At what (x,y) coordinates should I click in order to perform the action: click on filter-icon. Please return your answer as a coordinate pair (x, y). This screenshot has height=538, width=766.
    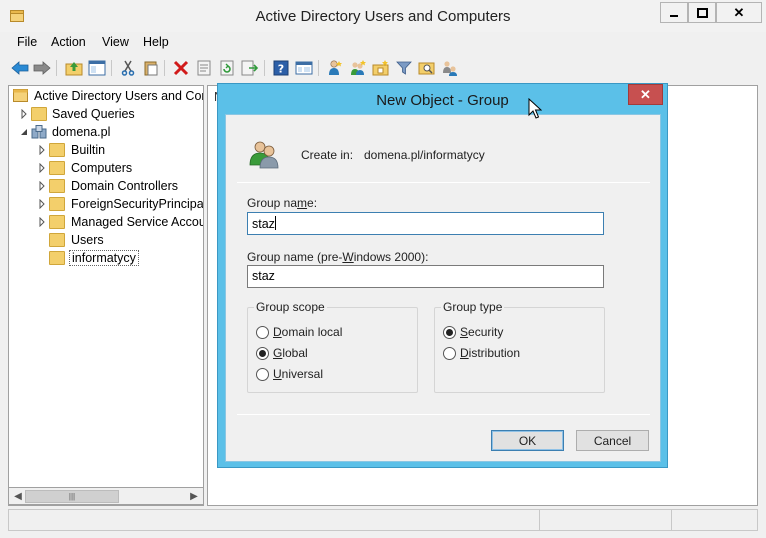
    Looking at the image, I should click on (404, 68).